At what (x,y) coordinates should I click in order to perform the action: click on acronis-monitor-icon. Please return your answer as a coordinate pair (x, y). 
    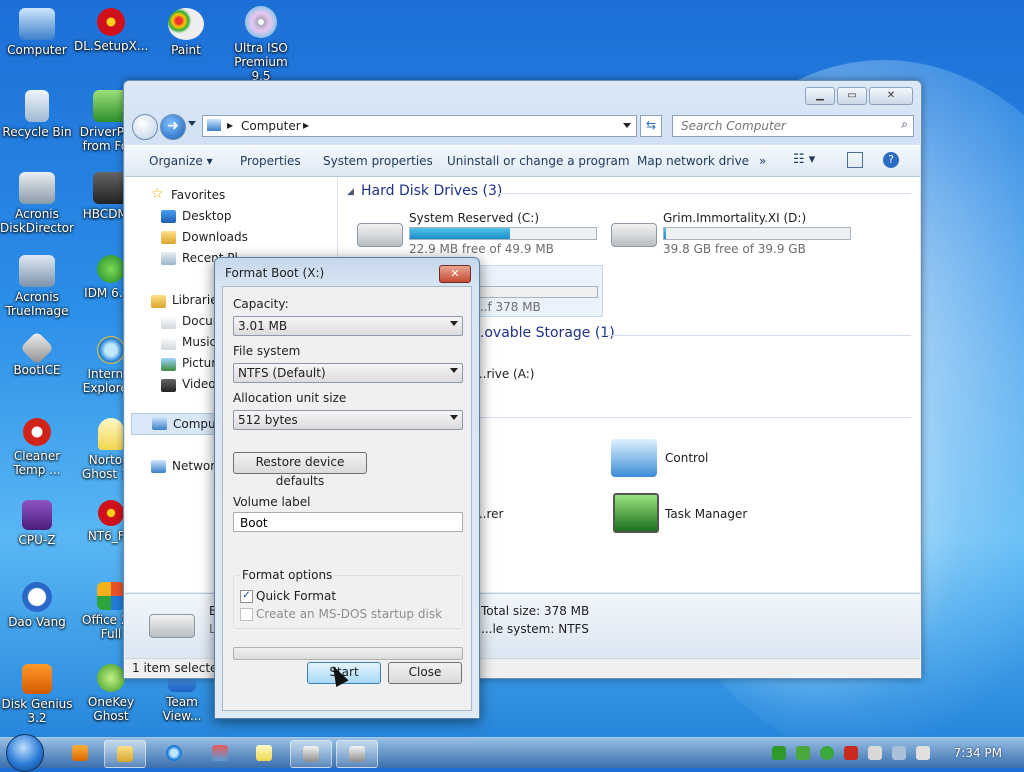
    Looking at the image, I should click on (37, 271).